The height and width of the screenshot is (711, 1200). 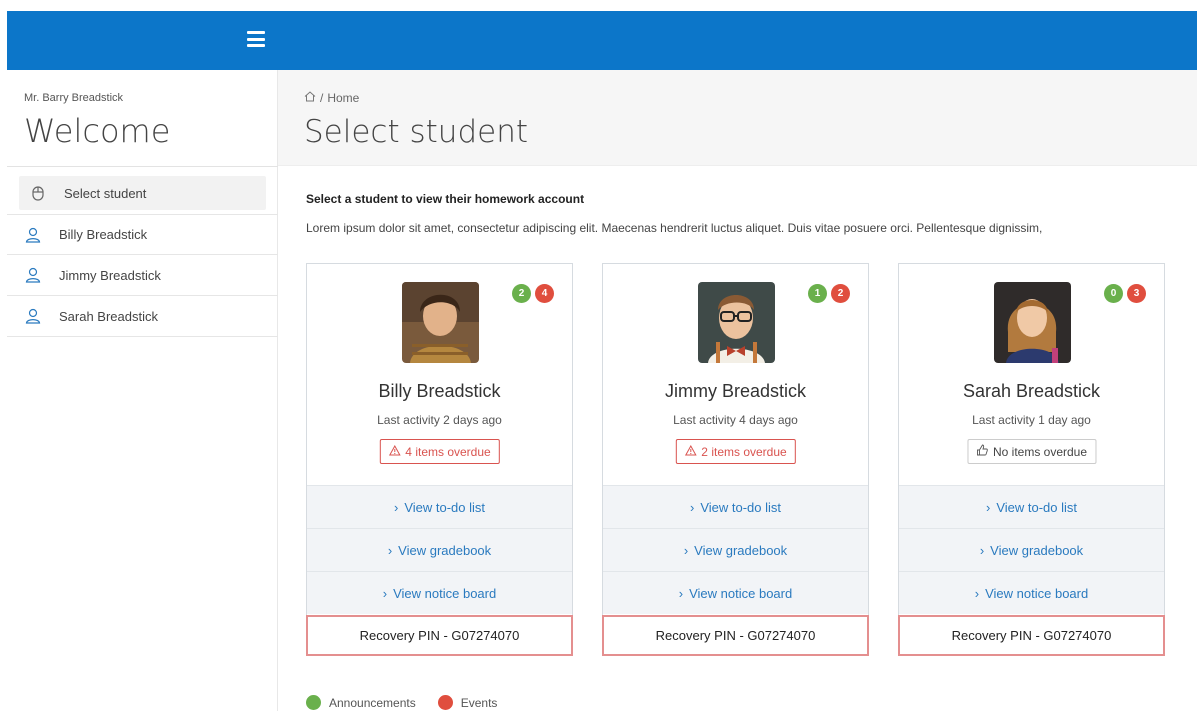 I want to click on notification-badges: 0 3, so click(x=1125, y=293).